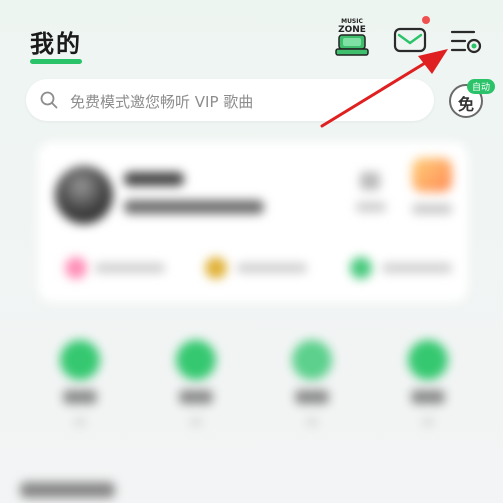  What do you see at coordinates (84, 195) in the screenshot?
I see `avatar` at bounding box center [84, 195].